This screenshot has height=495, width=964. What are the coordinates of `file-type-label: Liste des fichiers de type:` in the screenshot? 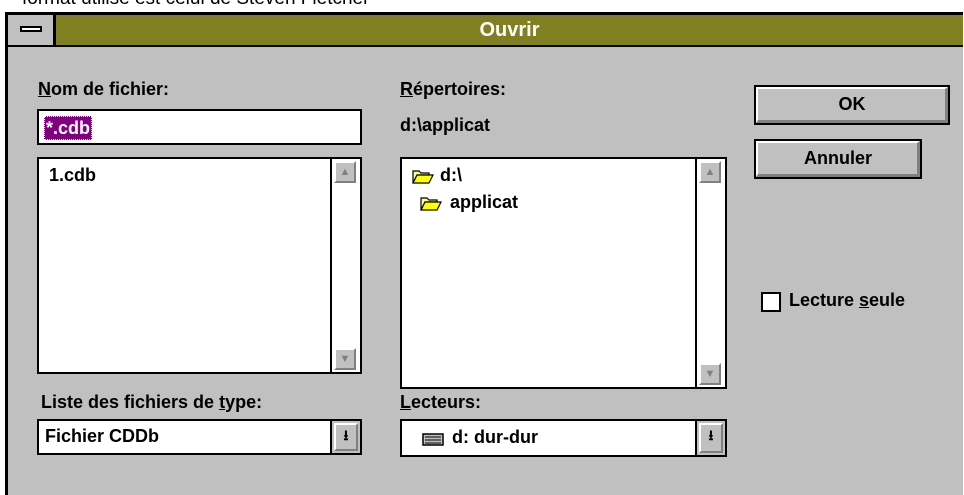 It's located at (152, 402).